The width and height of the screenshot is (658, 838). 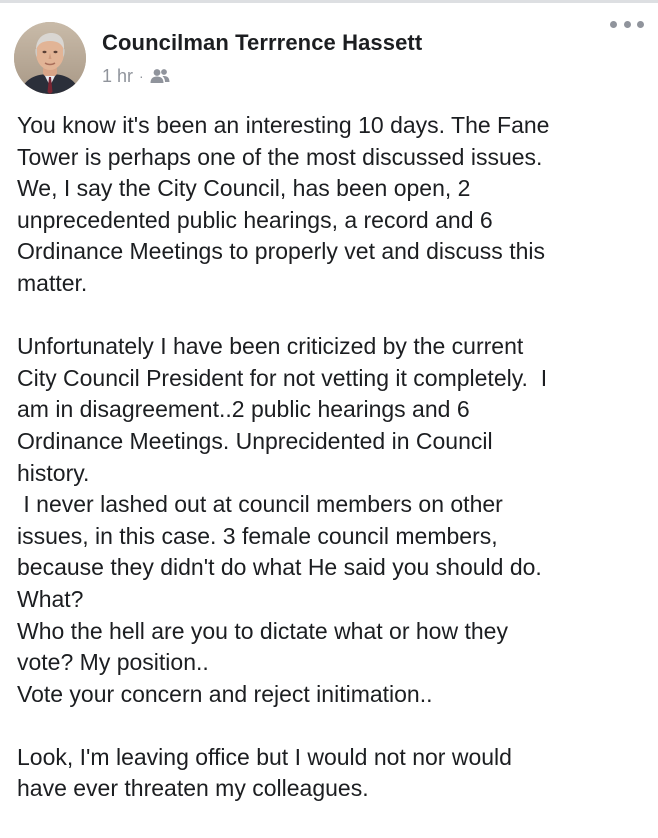 What do you see at coordinates (52, 282) in the screenshot?
I see `post-line: matter.` at bounding box center [52, 282].